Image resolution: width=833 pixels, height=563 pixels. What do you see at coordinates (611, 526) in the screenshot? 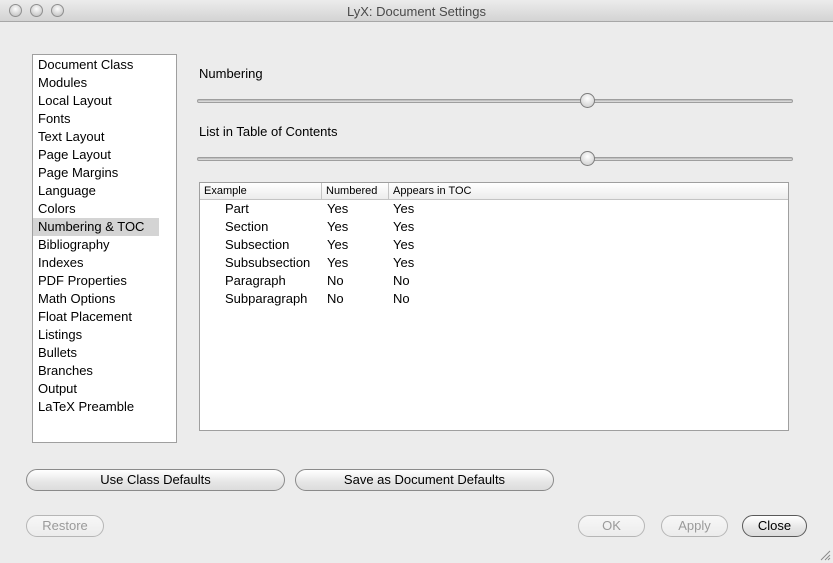
I see `ok-button: OK` at bounding box center [611, 526].